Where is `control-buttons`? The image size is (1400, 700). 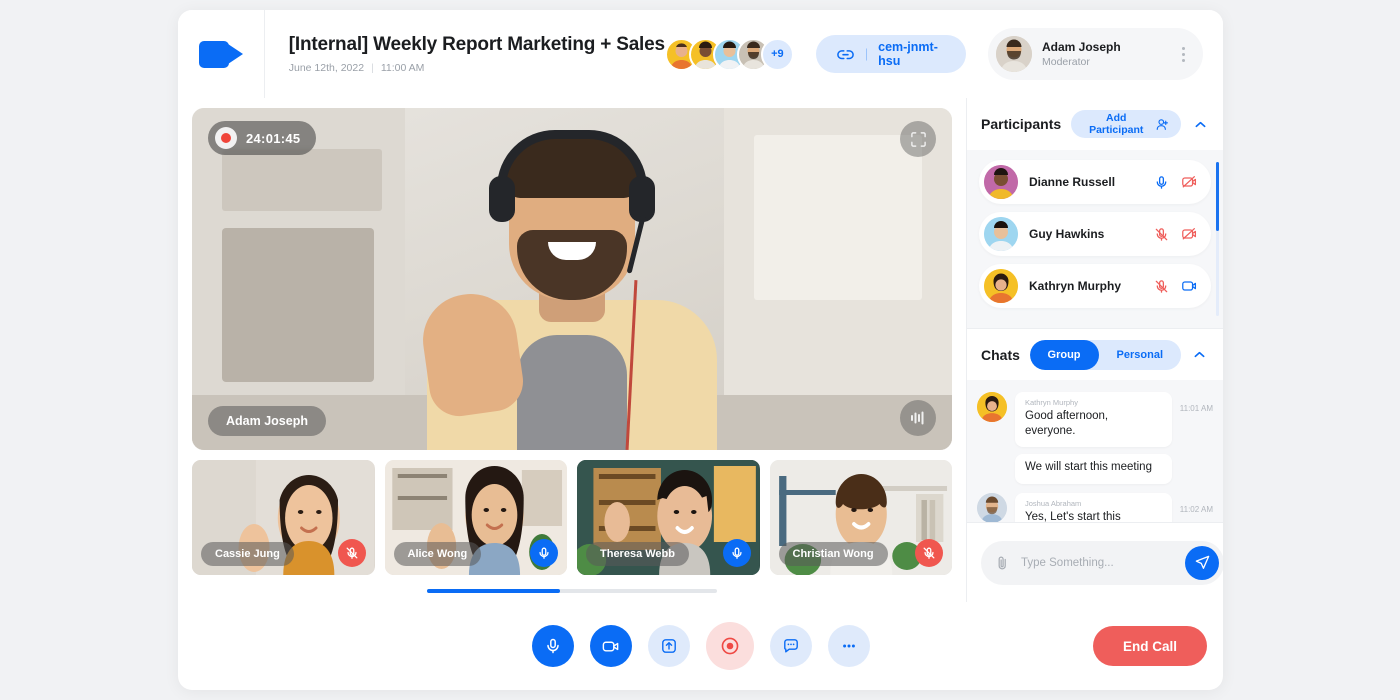 control-buttons is located at coordinates (700, 646).